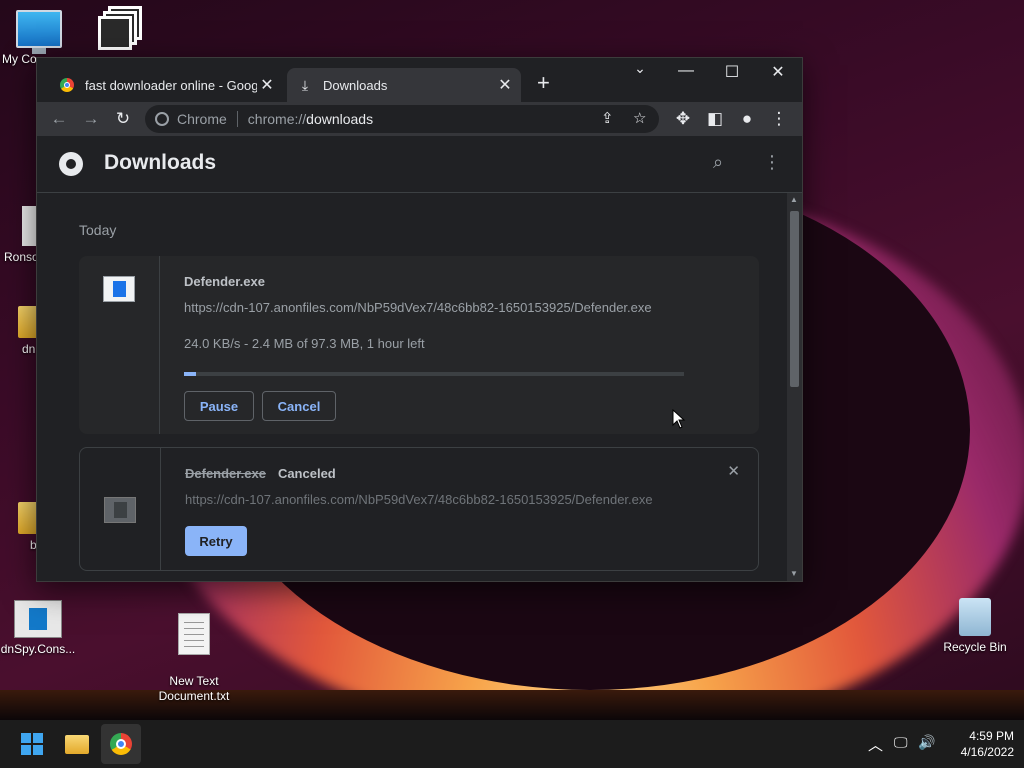 The image size is (1024, 768). Describe the element at coordinates (772, 162) in the screenshot. I see `more-options-icon: ⋮` at that location.